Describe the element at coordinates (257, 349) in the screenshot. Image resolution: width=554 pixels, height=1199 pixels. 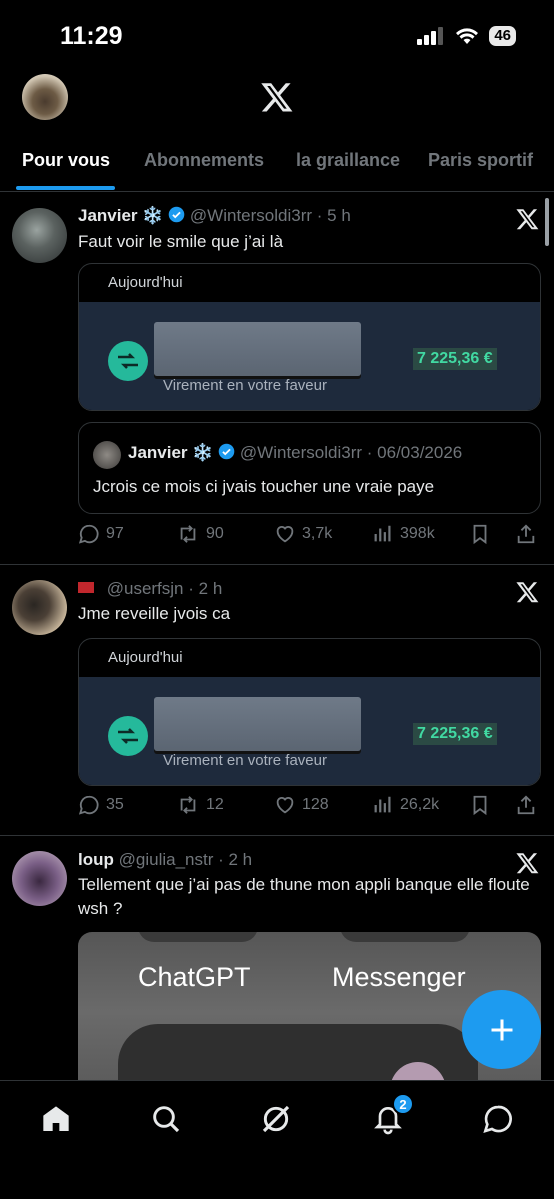
I see `blurred-name` at that location.